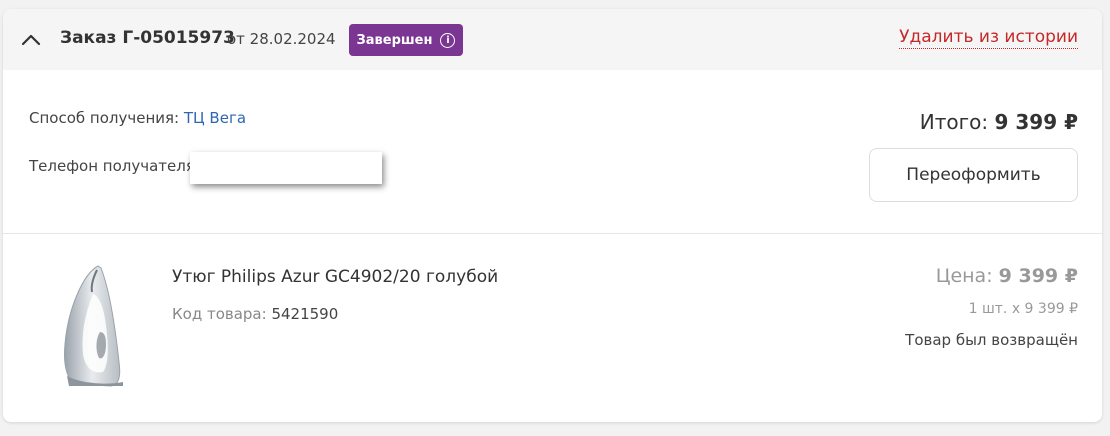  What do you see at coordinates (1038, 276) in the screenshot?
I see `price-value: 9 399 ₽` at bounding box center [1038, 276].